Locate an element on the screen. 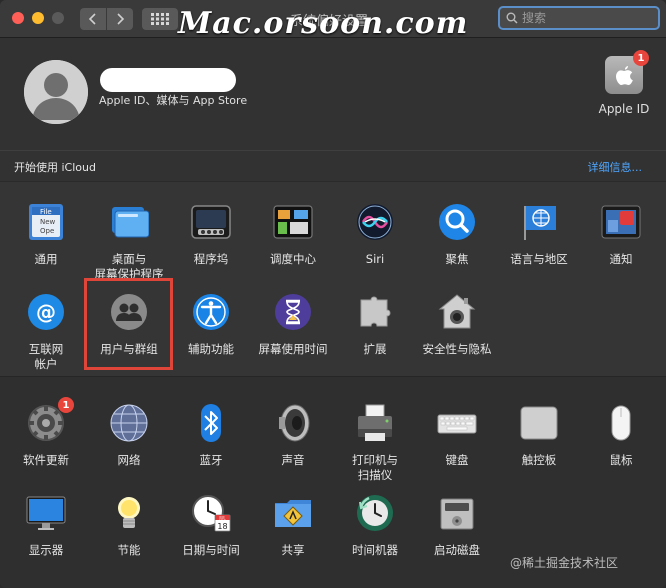 The image size is (666, 588). pref-label: 启动磁盘 is located at coordinates (457, 550).